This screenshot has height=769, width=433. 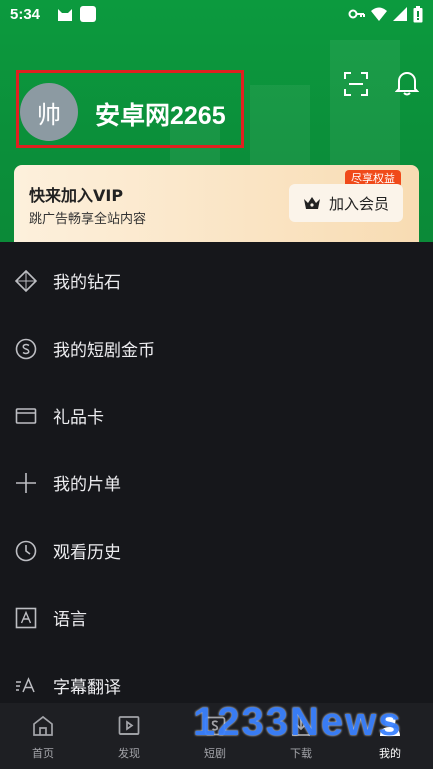 What do you see at coordinates (418, 14) in the screenshot?
I see `battery-icon` at bounding box center [418, 14].